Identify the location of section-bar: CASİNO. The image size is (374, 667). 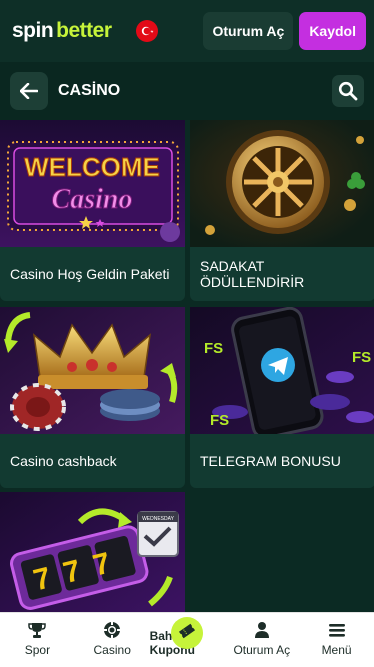
(187, 91).